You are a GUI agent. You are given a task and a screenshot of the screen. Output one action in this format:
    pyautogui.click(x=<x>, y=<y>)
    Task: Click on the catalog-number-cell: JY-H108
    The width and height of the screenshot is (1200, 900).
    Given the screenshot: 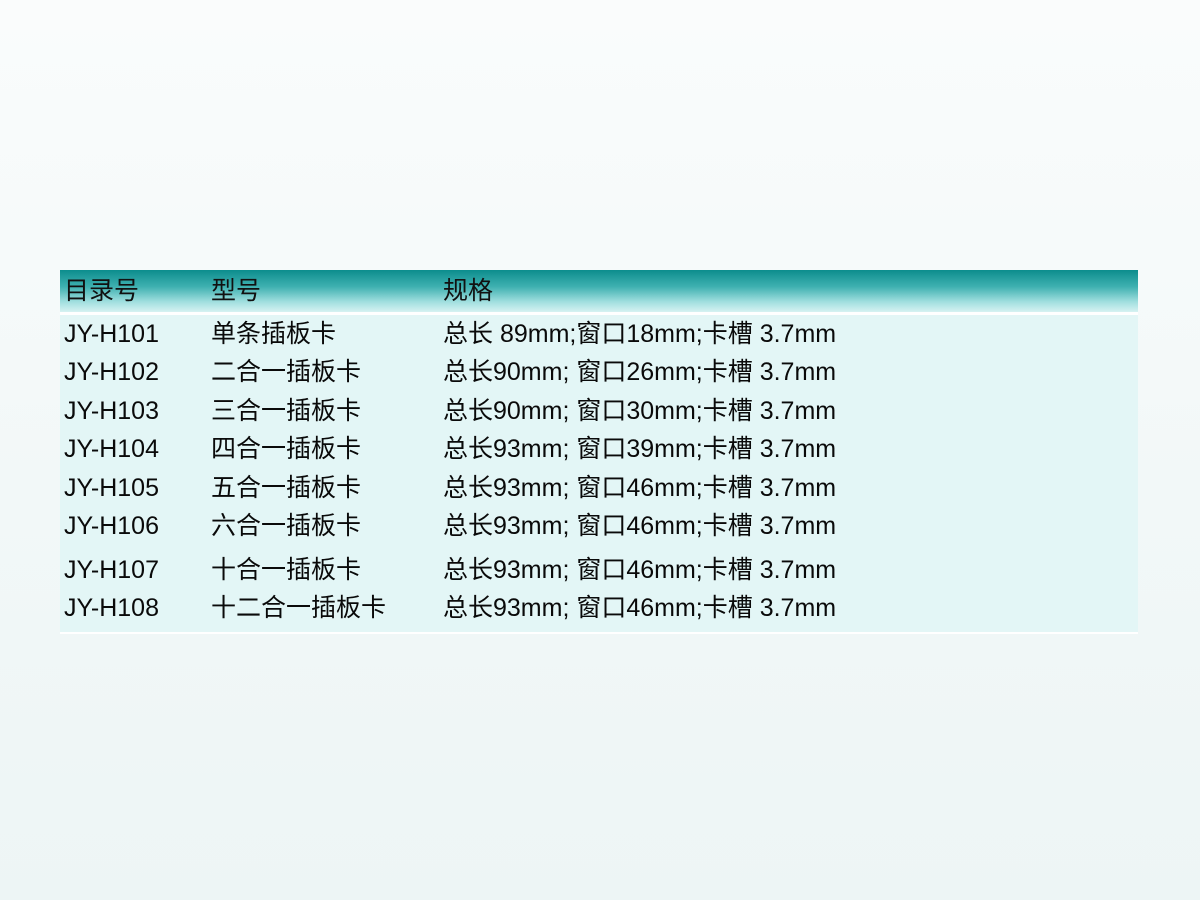 What is the action you would take?
    pyautogui.click(x=111, y=608)
    